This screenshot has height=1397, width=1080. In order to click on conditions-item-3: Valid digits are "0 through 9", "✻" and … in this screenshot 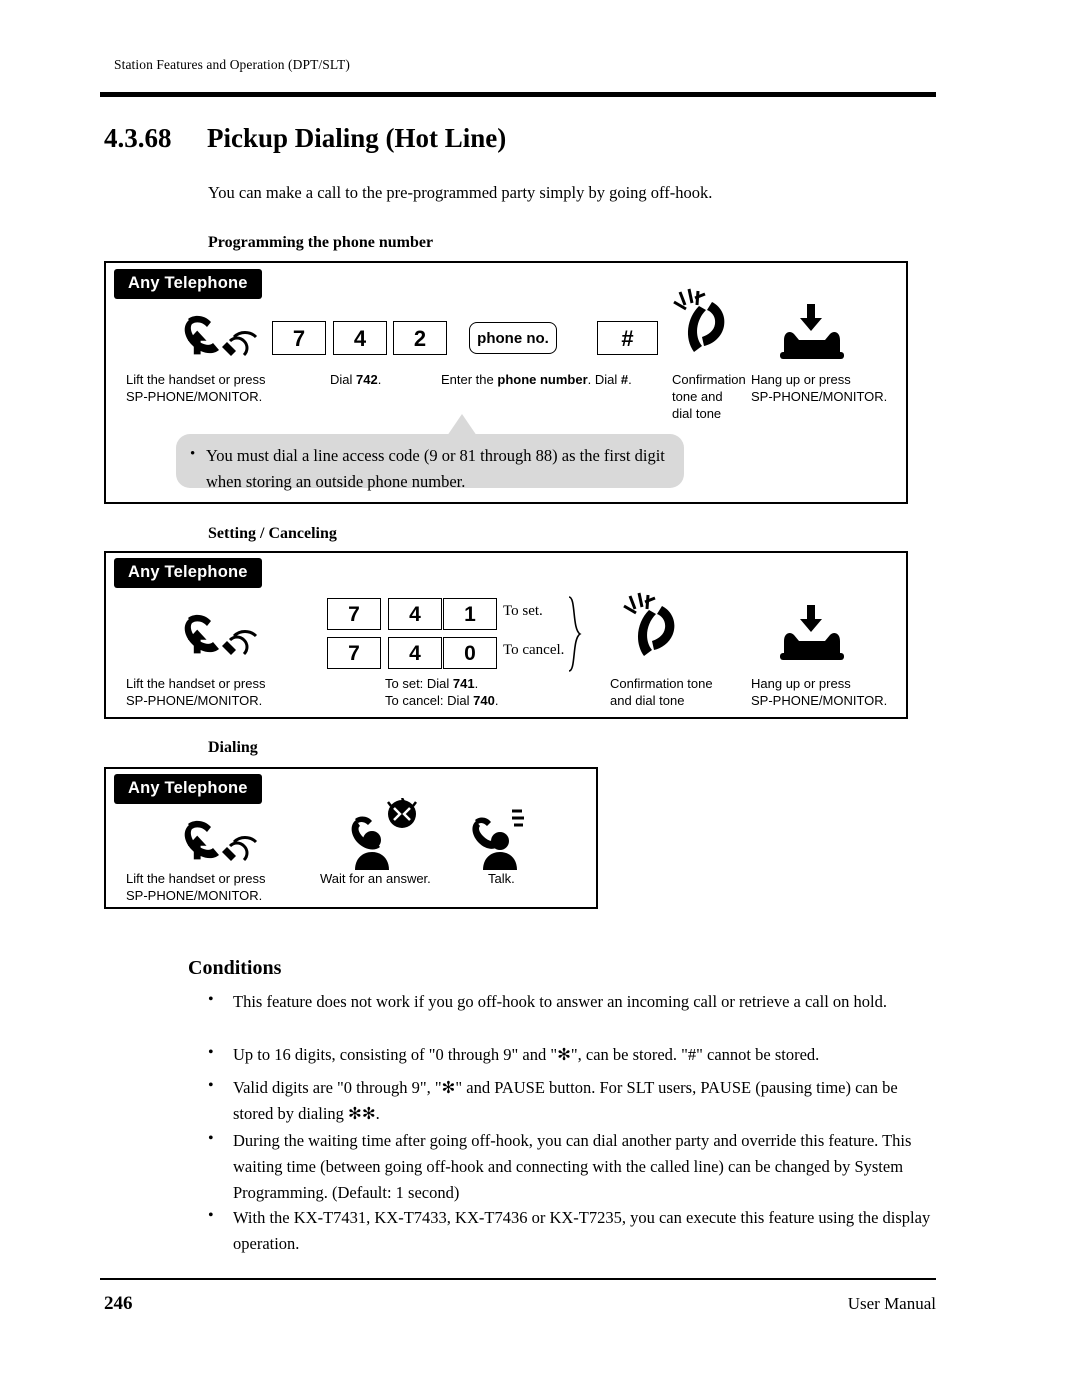, I will do `click(565, 1100)`.